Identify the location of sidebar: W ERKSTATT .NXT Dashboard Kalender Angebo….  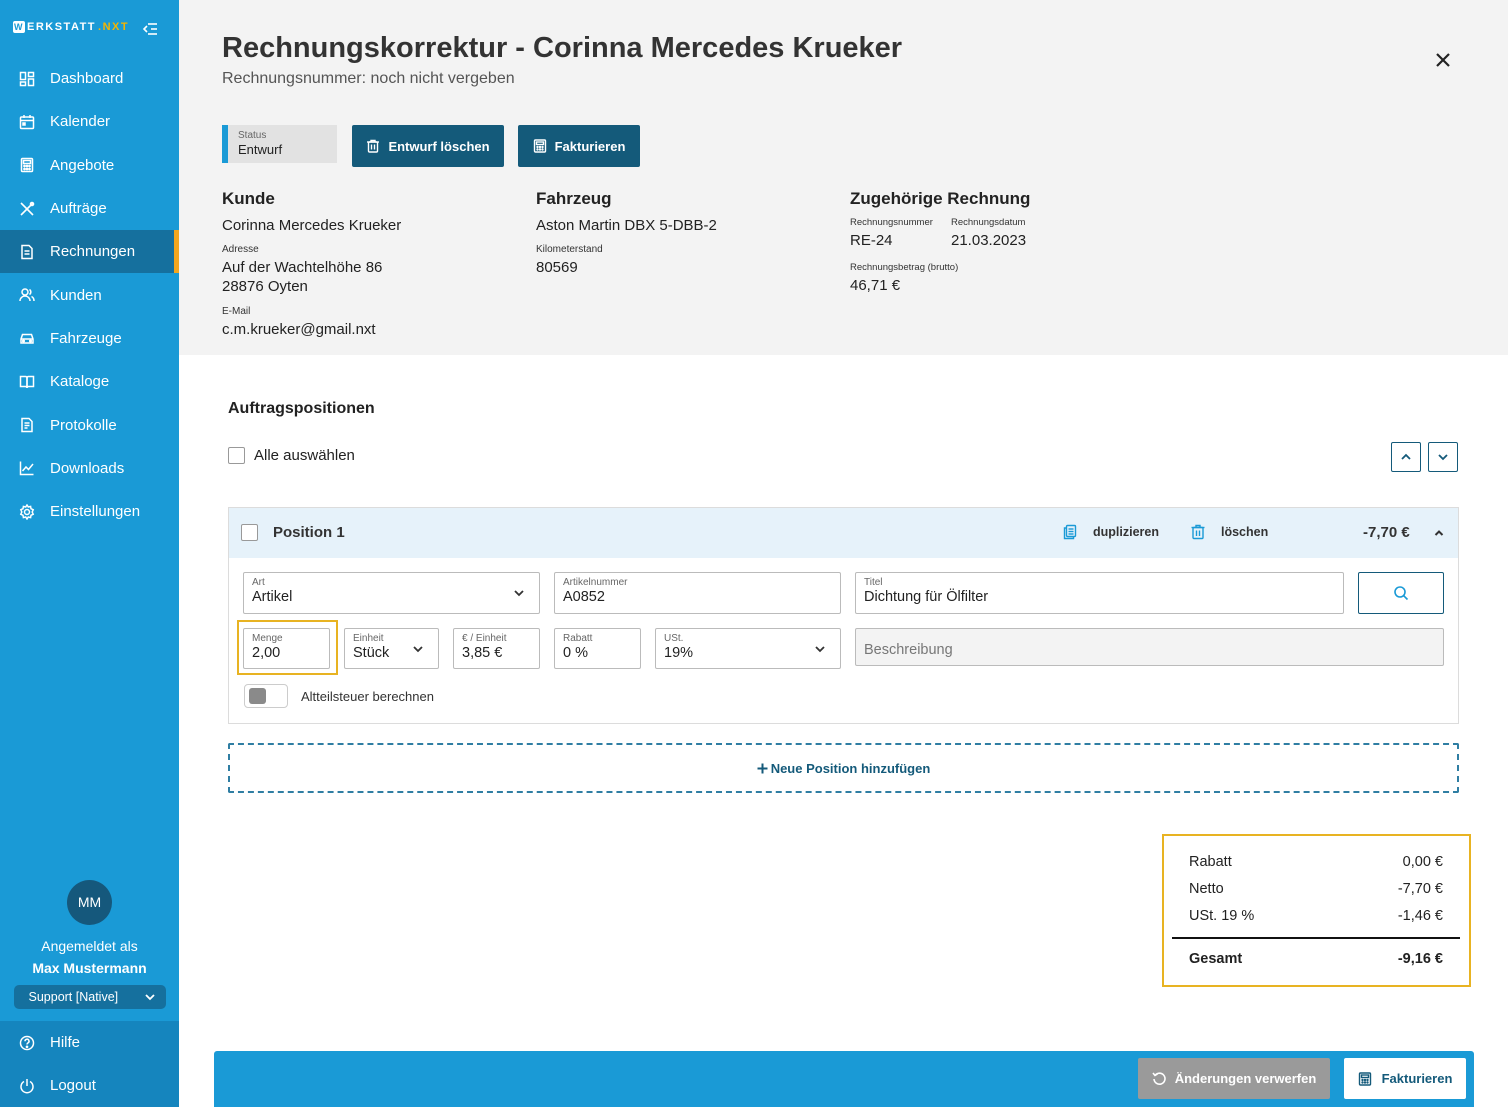
(89, 553).